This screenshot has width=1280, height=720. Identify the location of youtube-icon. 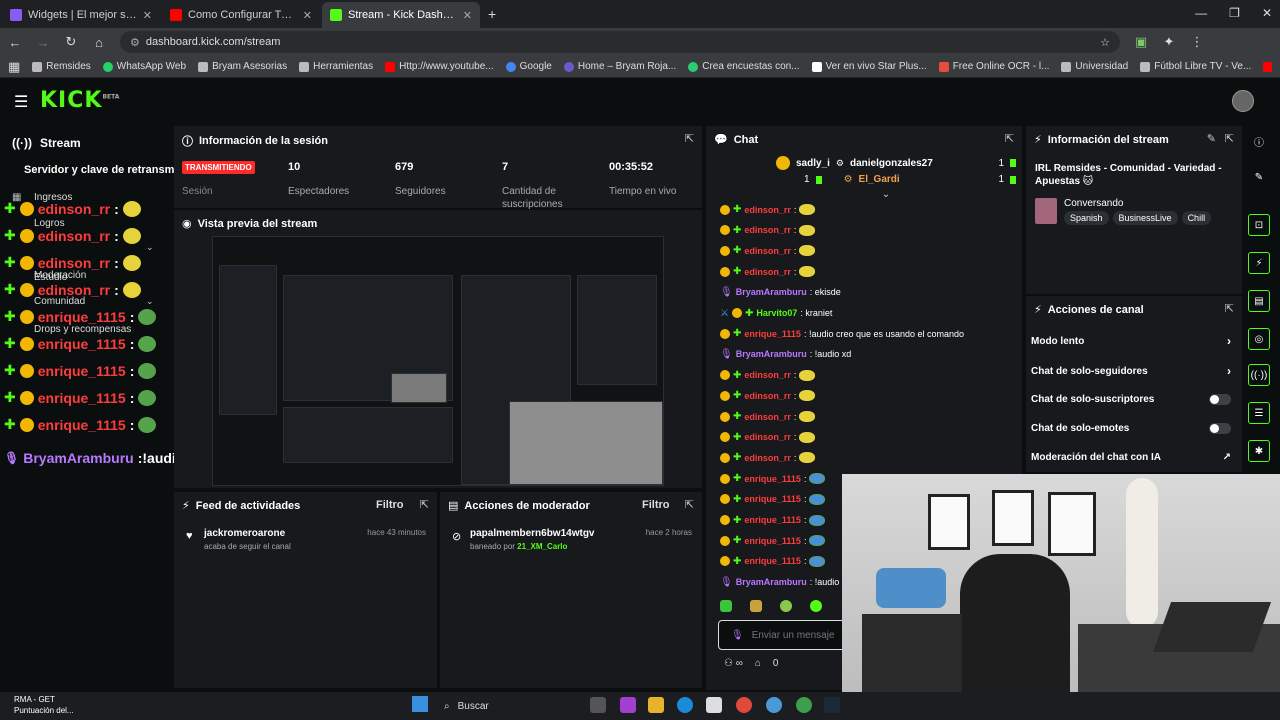
(1267, 66).